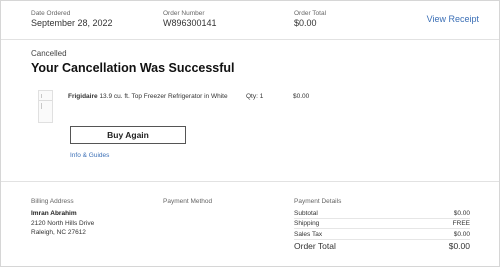  Describe the element at coordinates (308, 234) in the screenshot. I see `sales-tax-label: Sales Tax` at that location.